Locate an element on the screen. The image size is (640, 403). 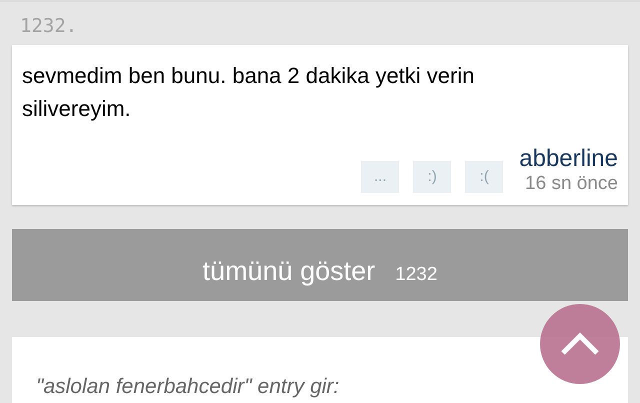
entry-text: sevmedim ben bunu. bana 2 dakika yetki verin silivereyim. is located at coordinates (249, 92).